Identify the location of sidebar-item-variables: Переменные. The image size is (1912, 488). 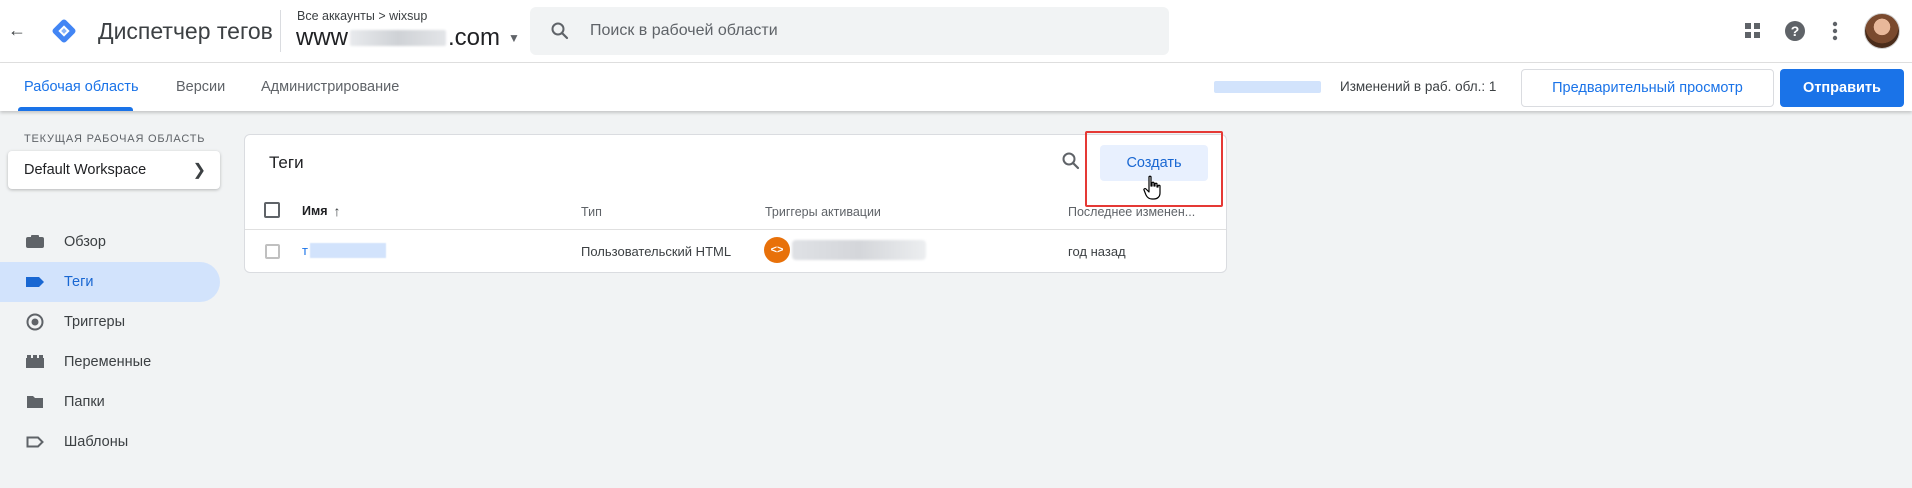
(110, 362).